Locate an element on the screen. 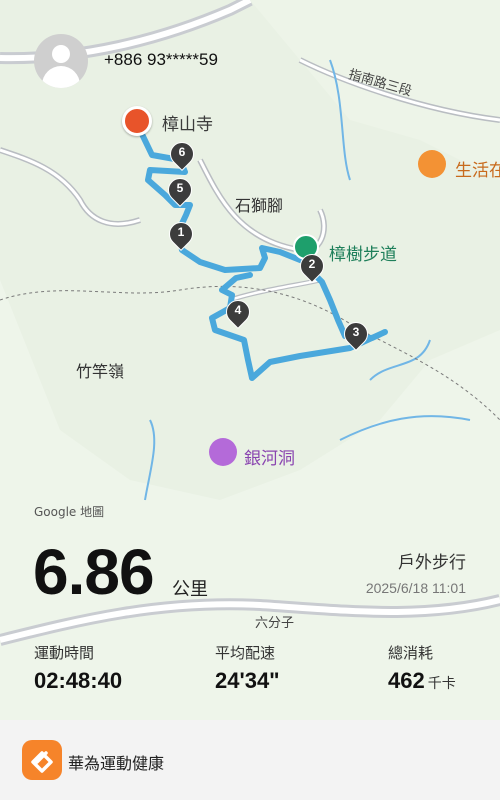 This screenshot has height=800, width=500. metric-label-calories: 總消耗 is located at coordinates (411, 653).